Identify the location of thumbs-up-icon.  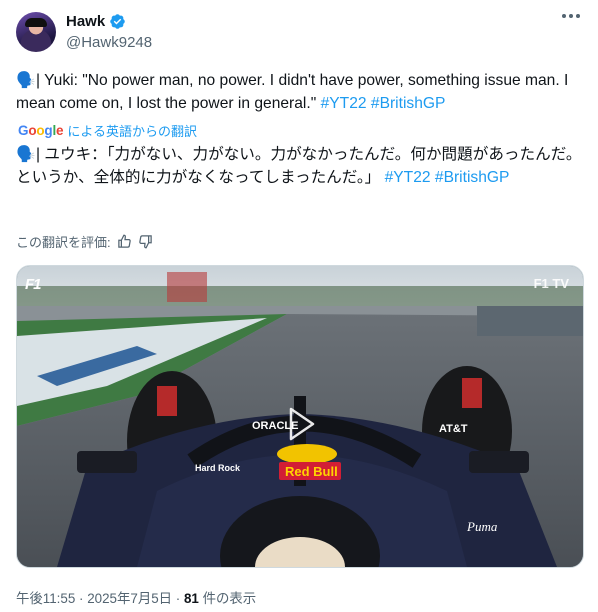
(124, 241).